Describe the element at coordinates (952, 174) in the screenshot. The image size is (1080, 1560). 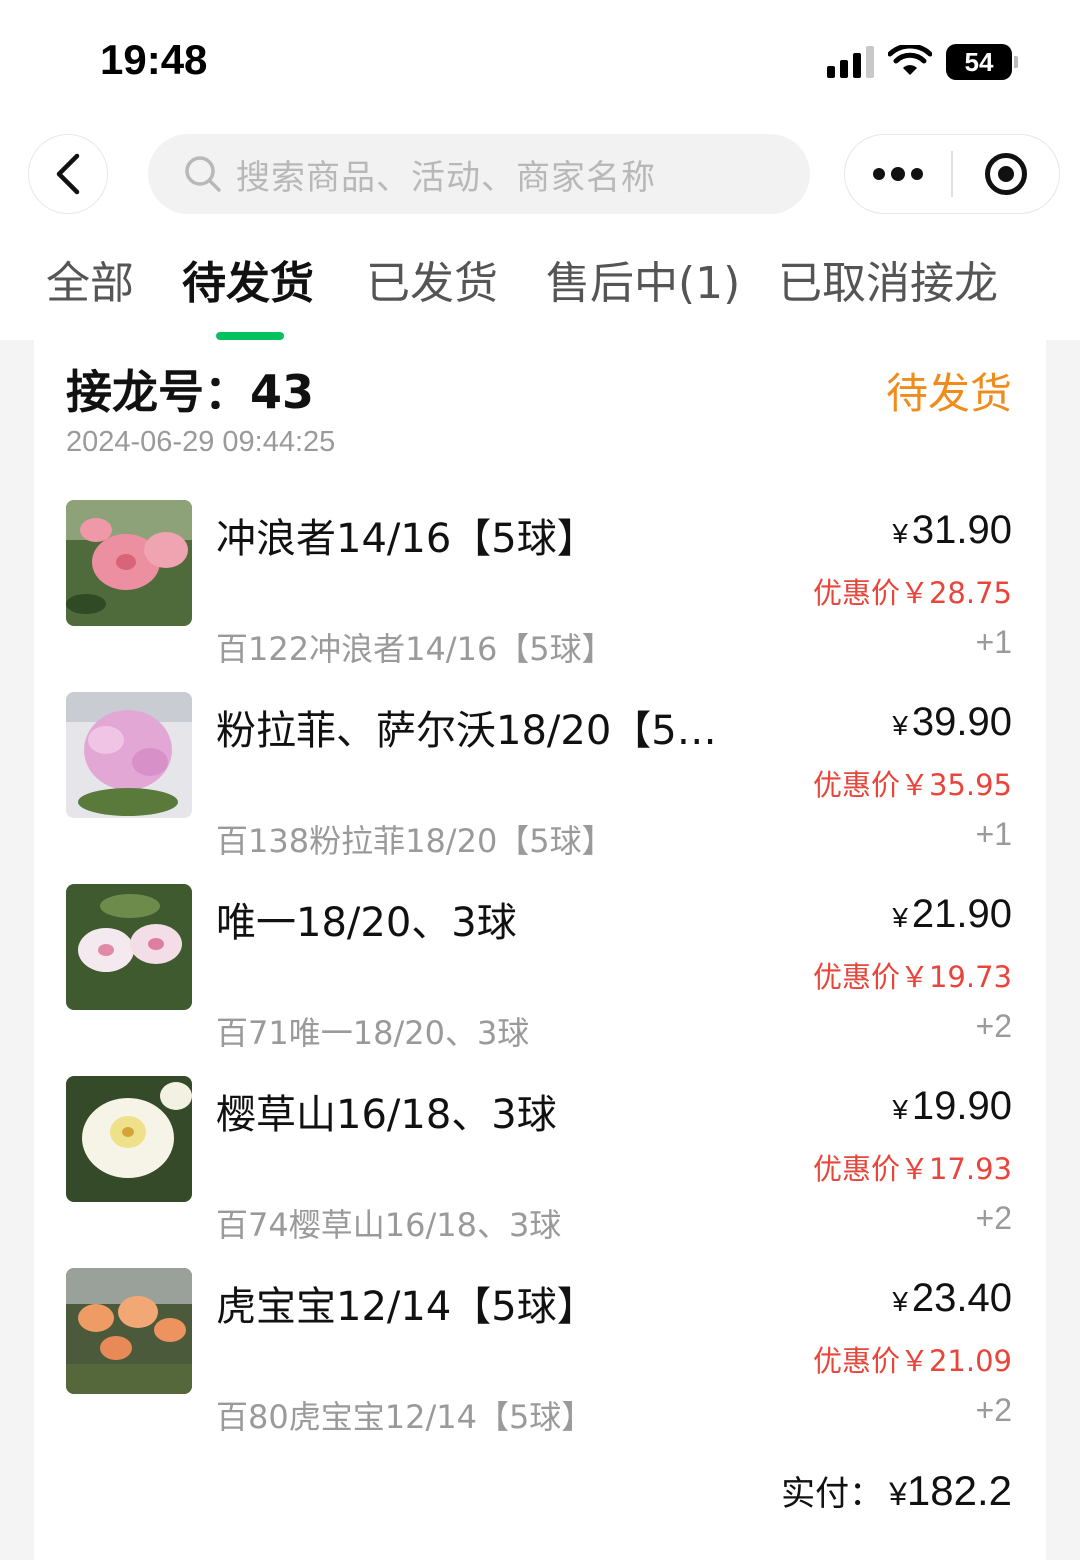
I see `mini-program-capsule` at that location.